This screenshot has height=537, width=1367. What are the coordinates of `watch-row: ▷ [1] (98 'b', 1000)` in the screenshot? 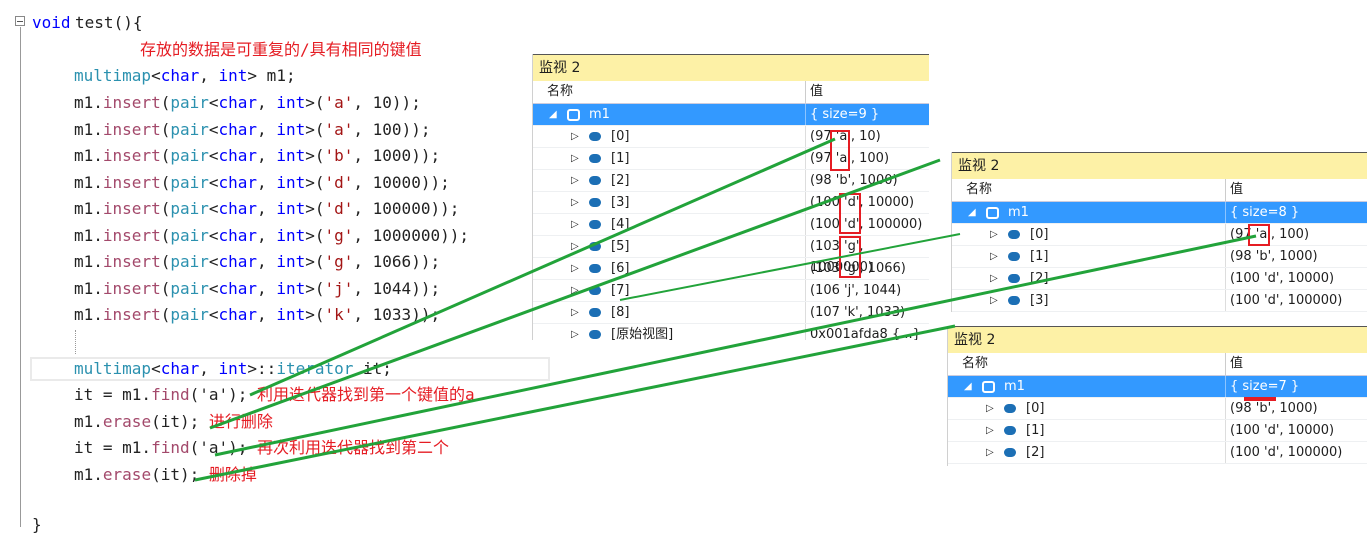 It's located at (1159, 257).